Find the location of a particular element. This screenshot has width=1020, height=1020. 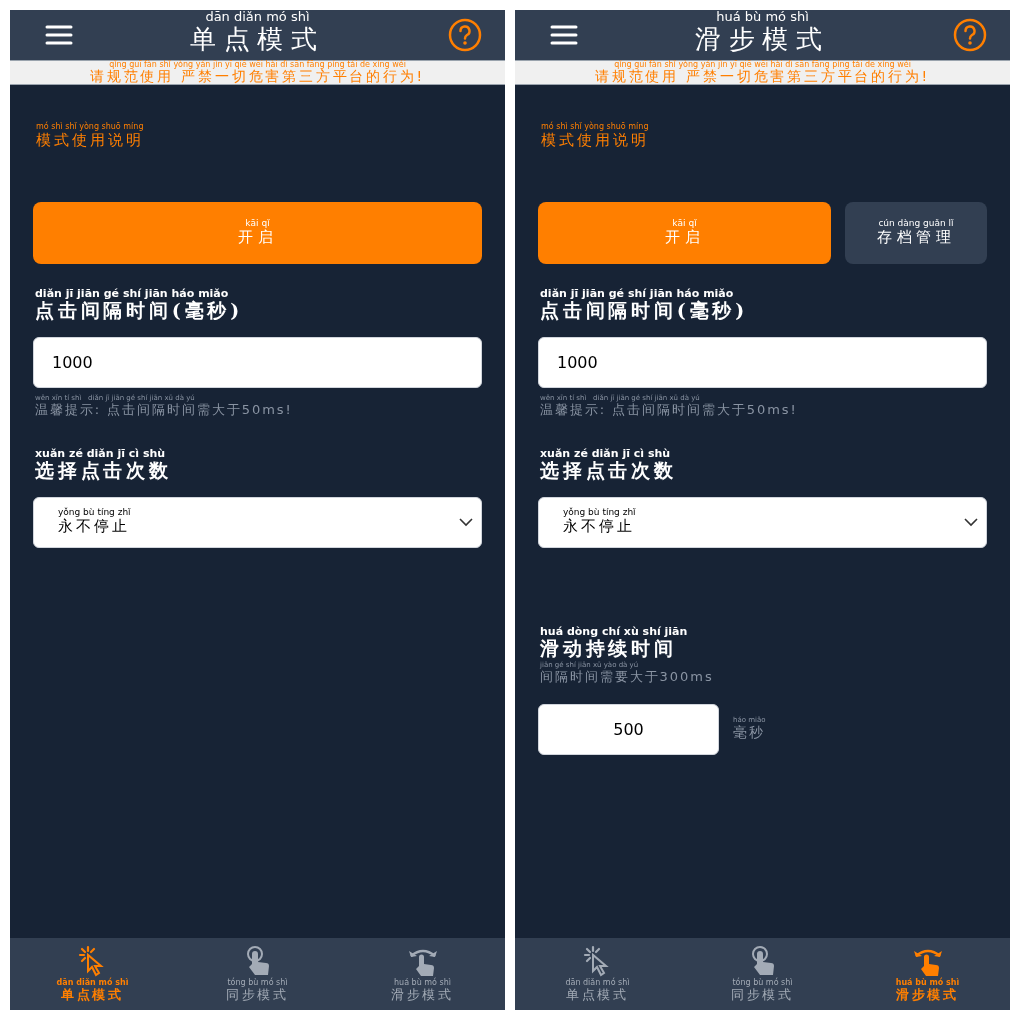

screen-title: 单点模式 is located at coordinates (257, 39).